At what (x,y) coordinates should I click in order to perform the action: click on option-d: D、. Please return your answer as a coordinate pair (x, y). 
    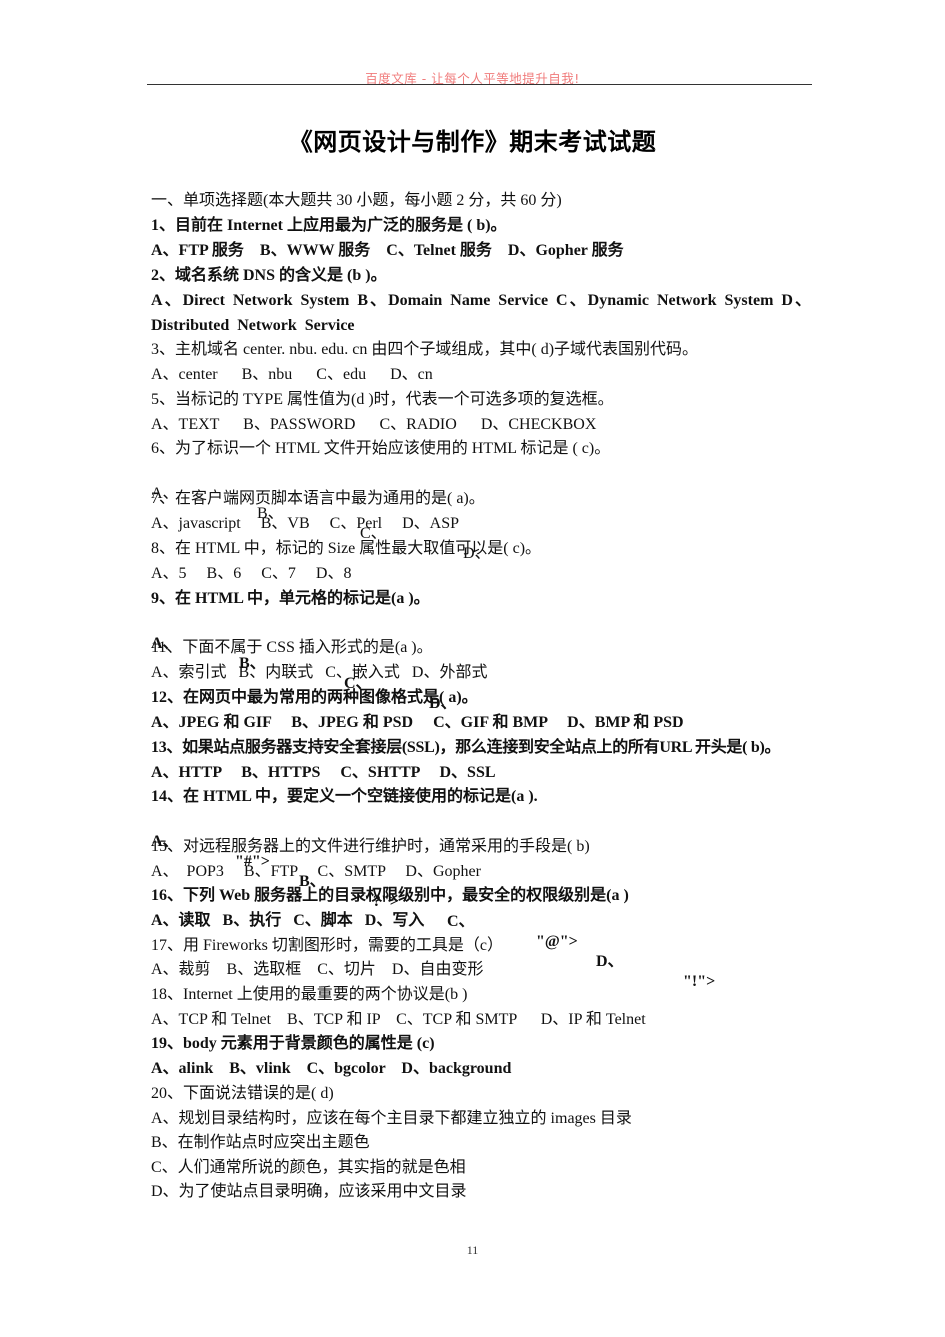
    Looking at the image, I should click on (610, 961).